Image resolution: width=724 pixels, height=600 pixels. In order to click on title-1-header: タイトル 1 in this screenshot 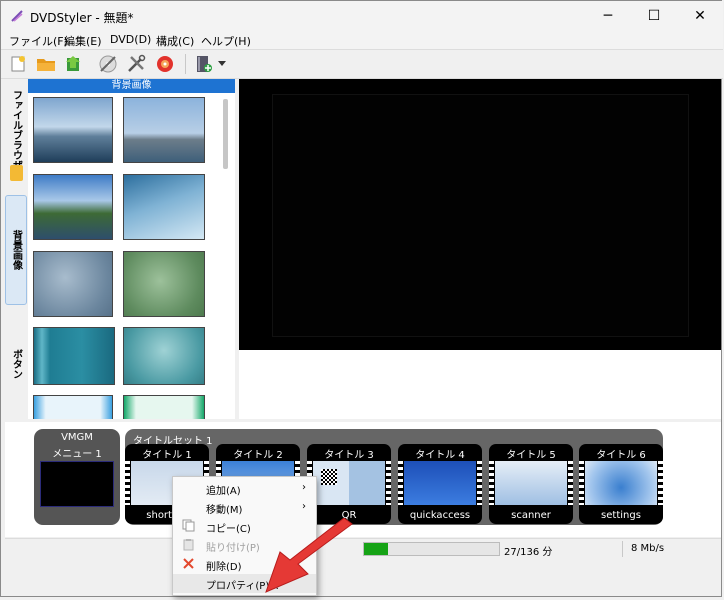, I will do `click(167, 455)`.